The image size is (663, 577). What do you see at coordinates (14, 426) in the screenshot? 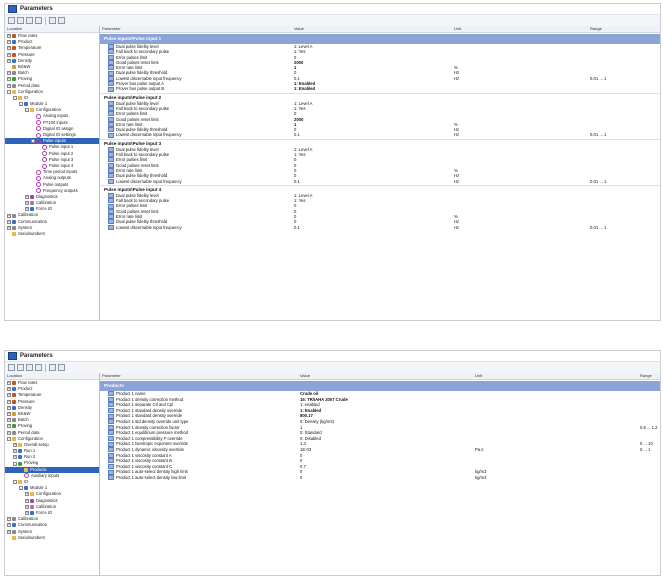
I see `green-node-icon` at bounding box center [14, 426].